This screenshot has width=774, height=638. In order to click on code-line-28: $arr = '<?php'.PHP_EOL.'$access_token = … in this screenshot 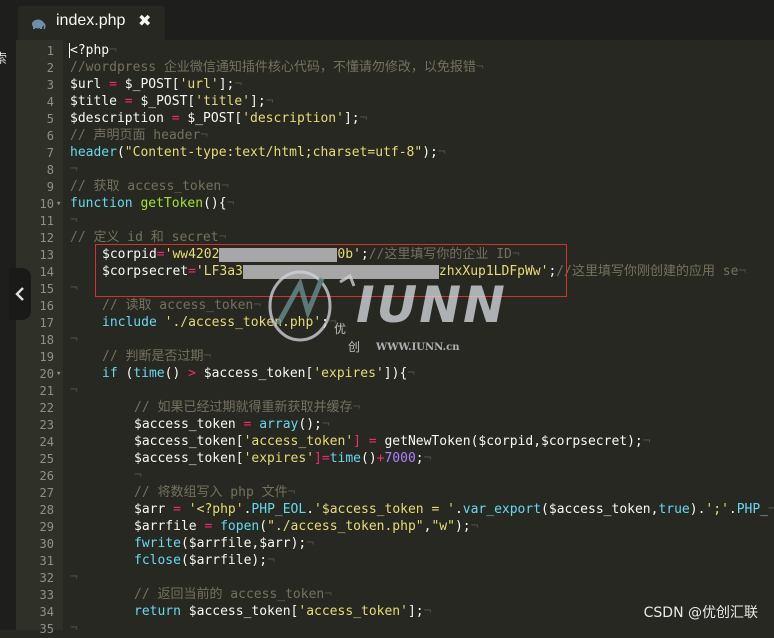, I will do `click(454, 509)`.